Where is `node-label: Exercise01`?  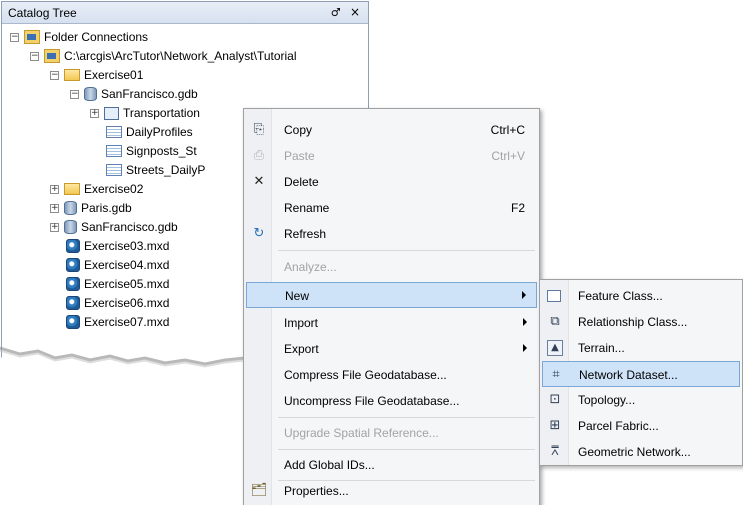
node-label: Exercise01 is located at coordinates (114, 75).